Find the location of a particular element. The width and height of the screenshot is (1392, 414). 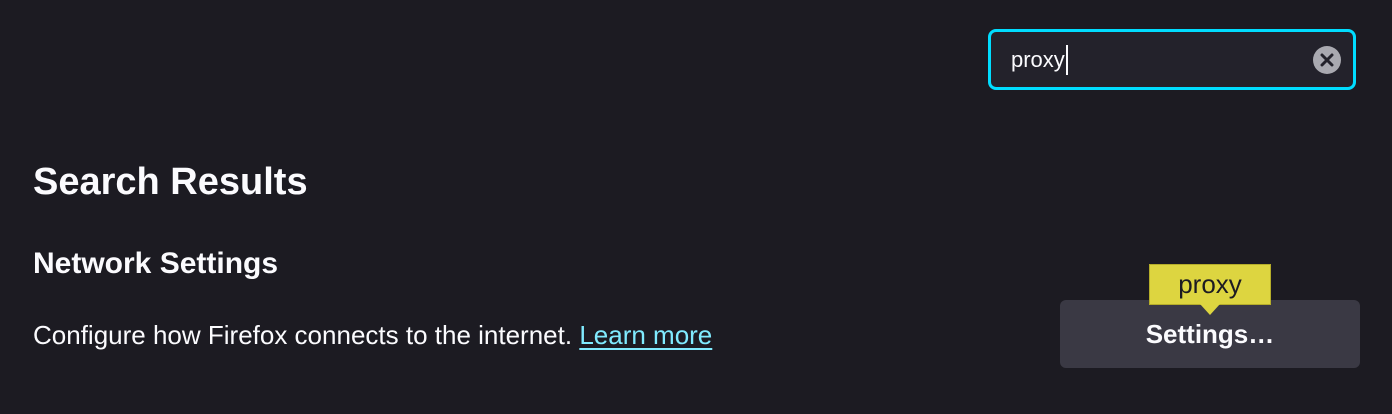

tooltip-arrow is located at coordinates (1210, 309).